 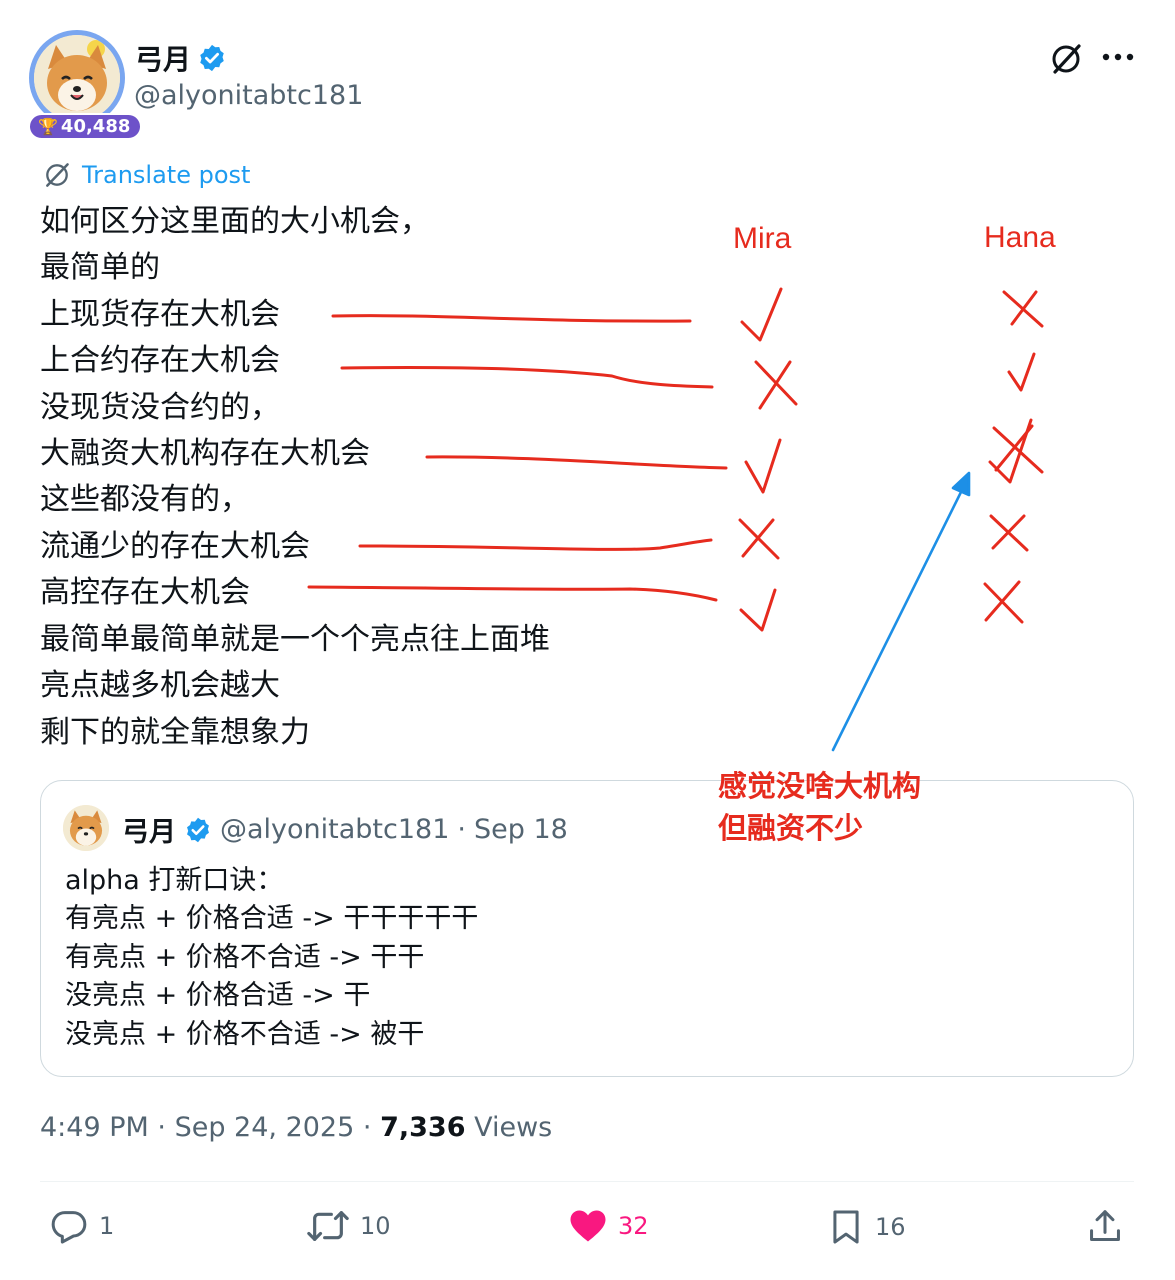 I want to click on bookmark-button: 16, so click(x=866, y=1227).